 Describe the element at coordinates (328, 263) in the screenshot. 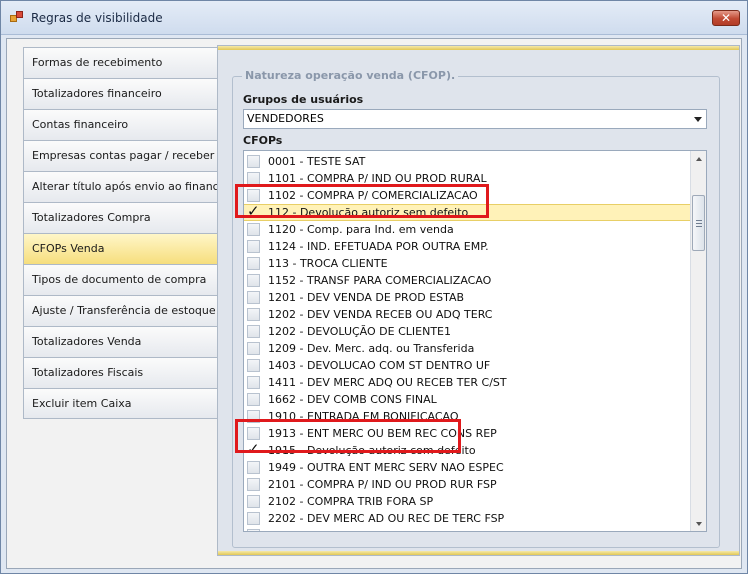

I see `cfop-label: 113 - TROCA CLIENTE` at that location.